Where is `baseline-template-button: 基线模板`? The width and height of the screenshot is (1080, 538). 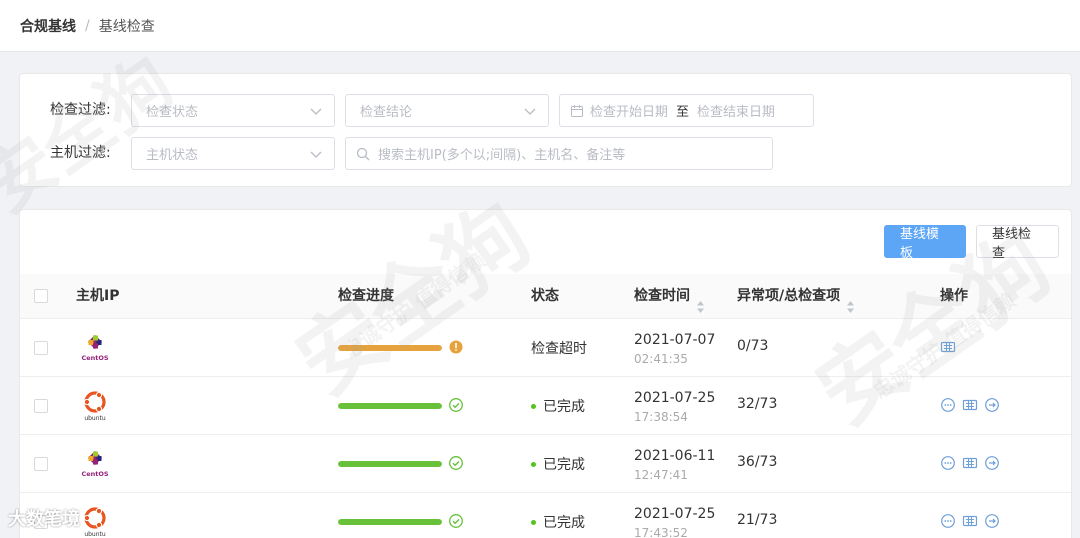 baseline-template-button: 基线模板 is located at coordinates (925, 243).